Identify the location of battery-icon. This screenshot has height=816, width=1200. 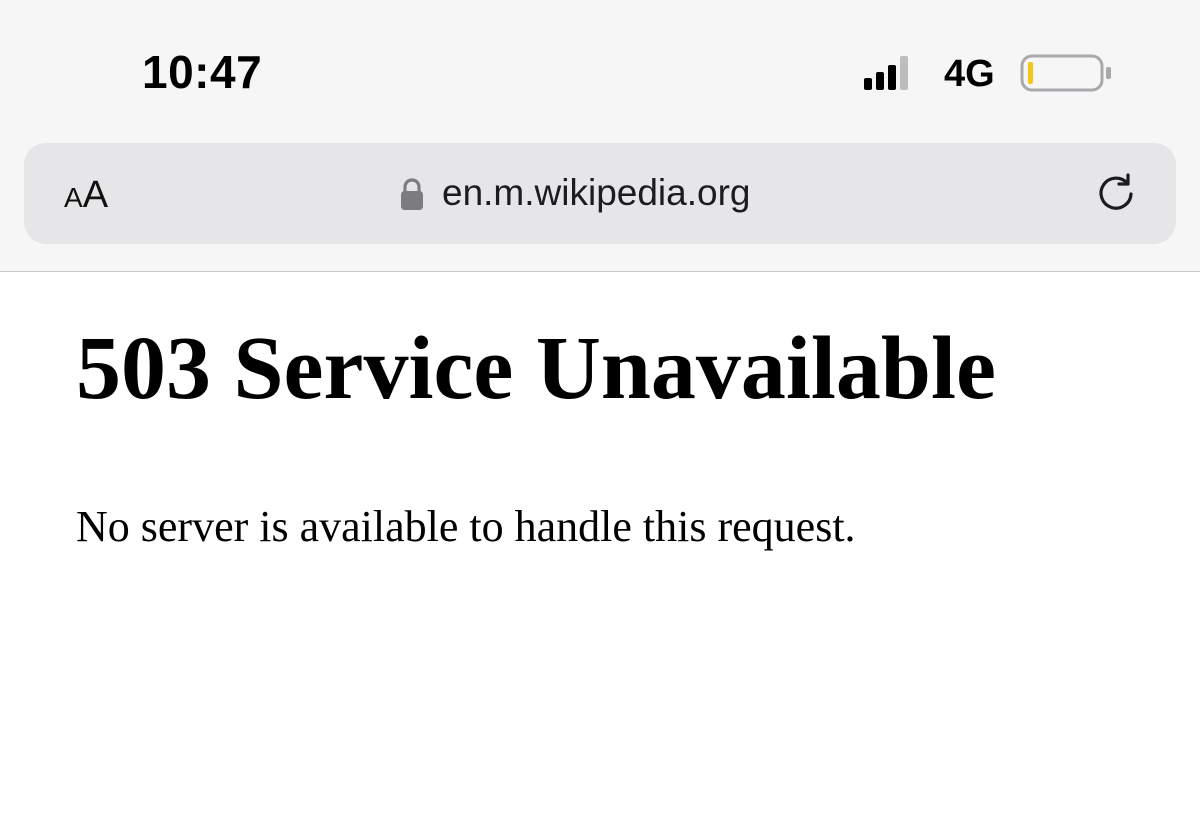
(1065, 73).